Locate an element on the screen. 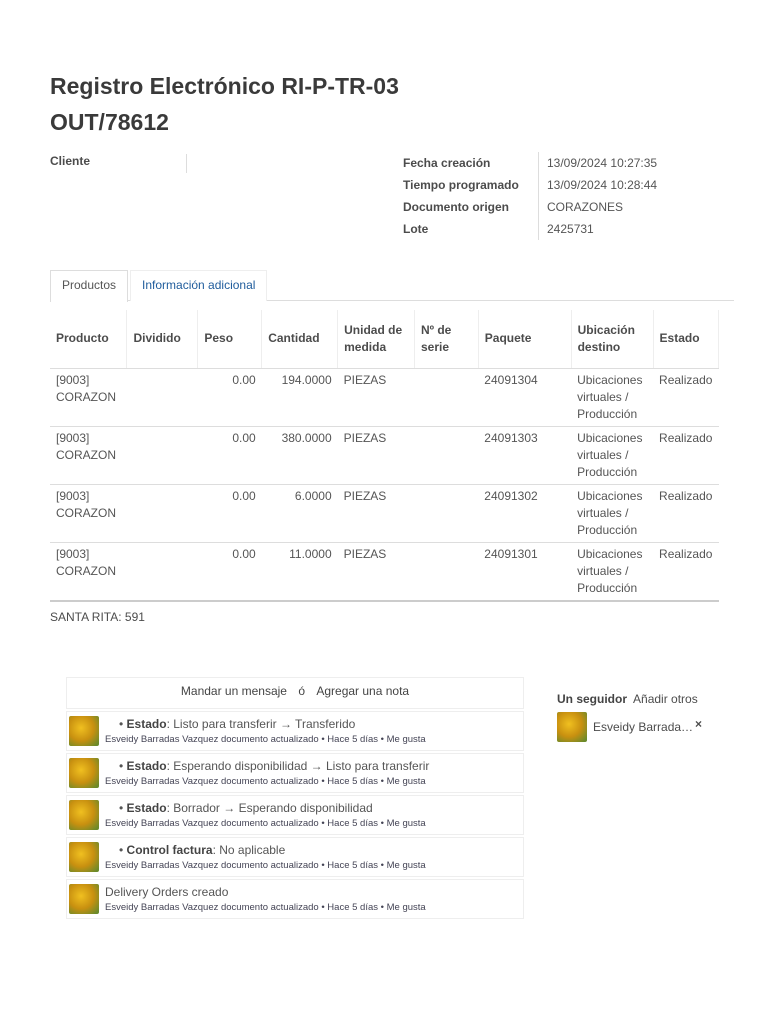 Image resolution: width=768 pixels, height=1024 pixels. footer-note: SANTA RITA: 591 is located at coordinates (97, 617).